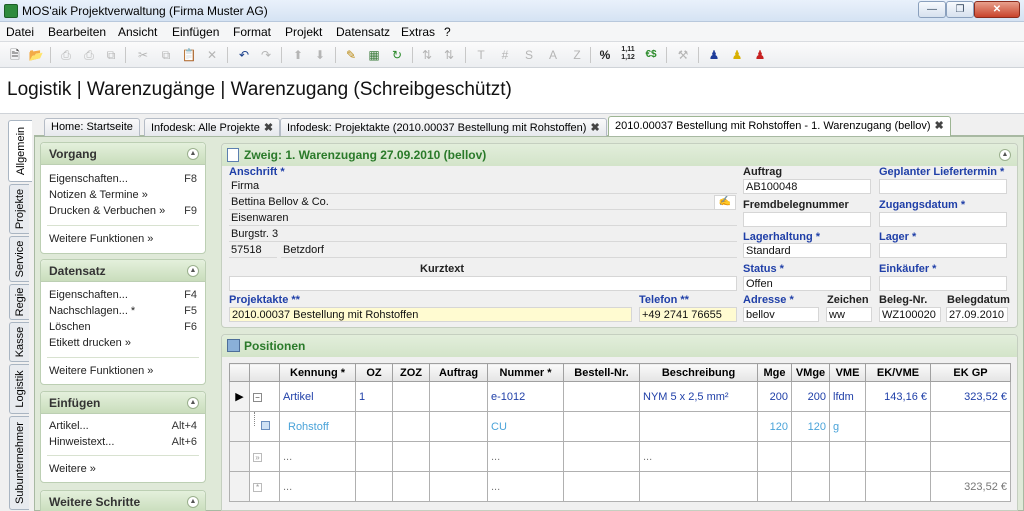 The height and width of the screenshot is (511, 1024). What do you see at coordinates (447, 32) in the screenshot?
I see `menu-help: ?` at bounding box center [447, 32].